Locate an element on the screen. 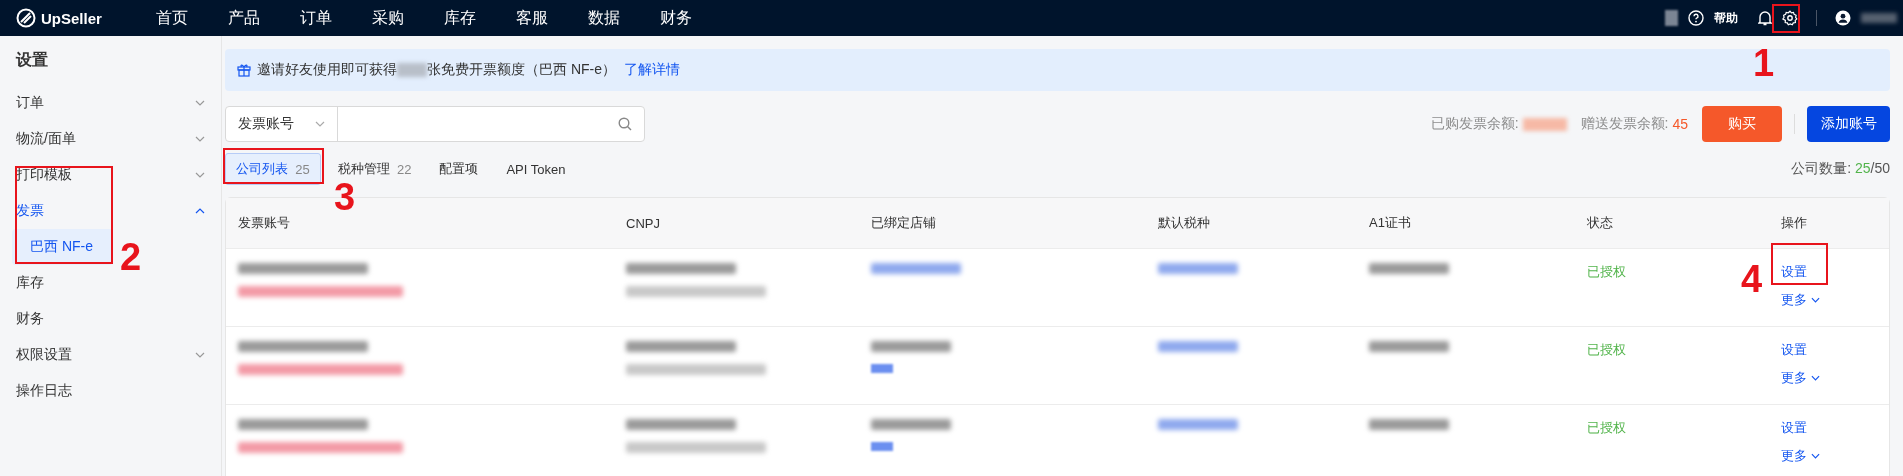 Image resolution: width=1903 pixels, height=476 pixels. column-header: CNPJ is located at coordinates (643, 223).